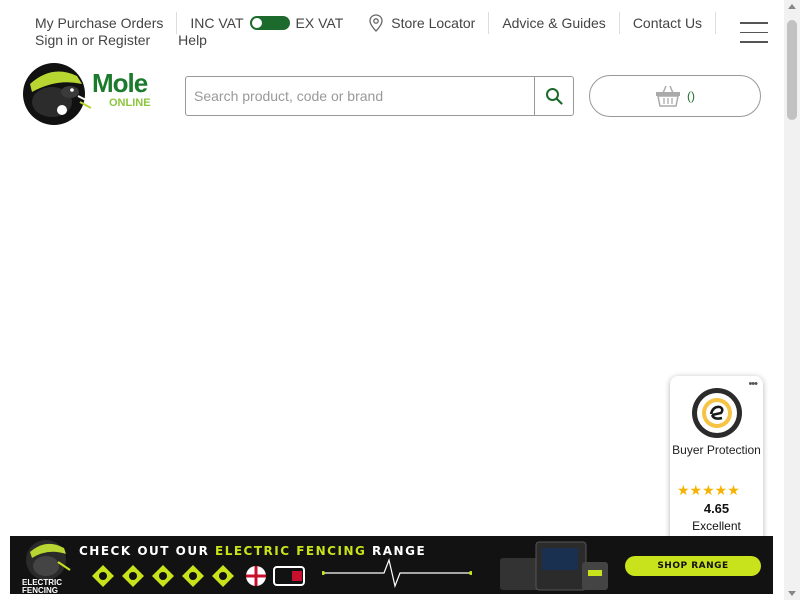  I want to click on shop-range-button: SHOP RANGE, so click(693, 566).